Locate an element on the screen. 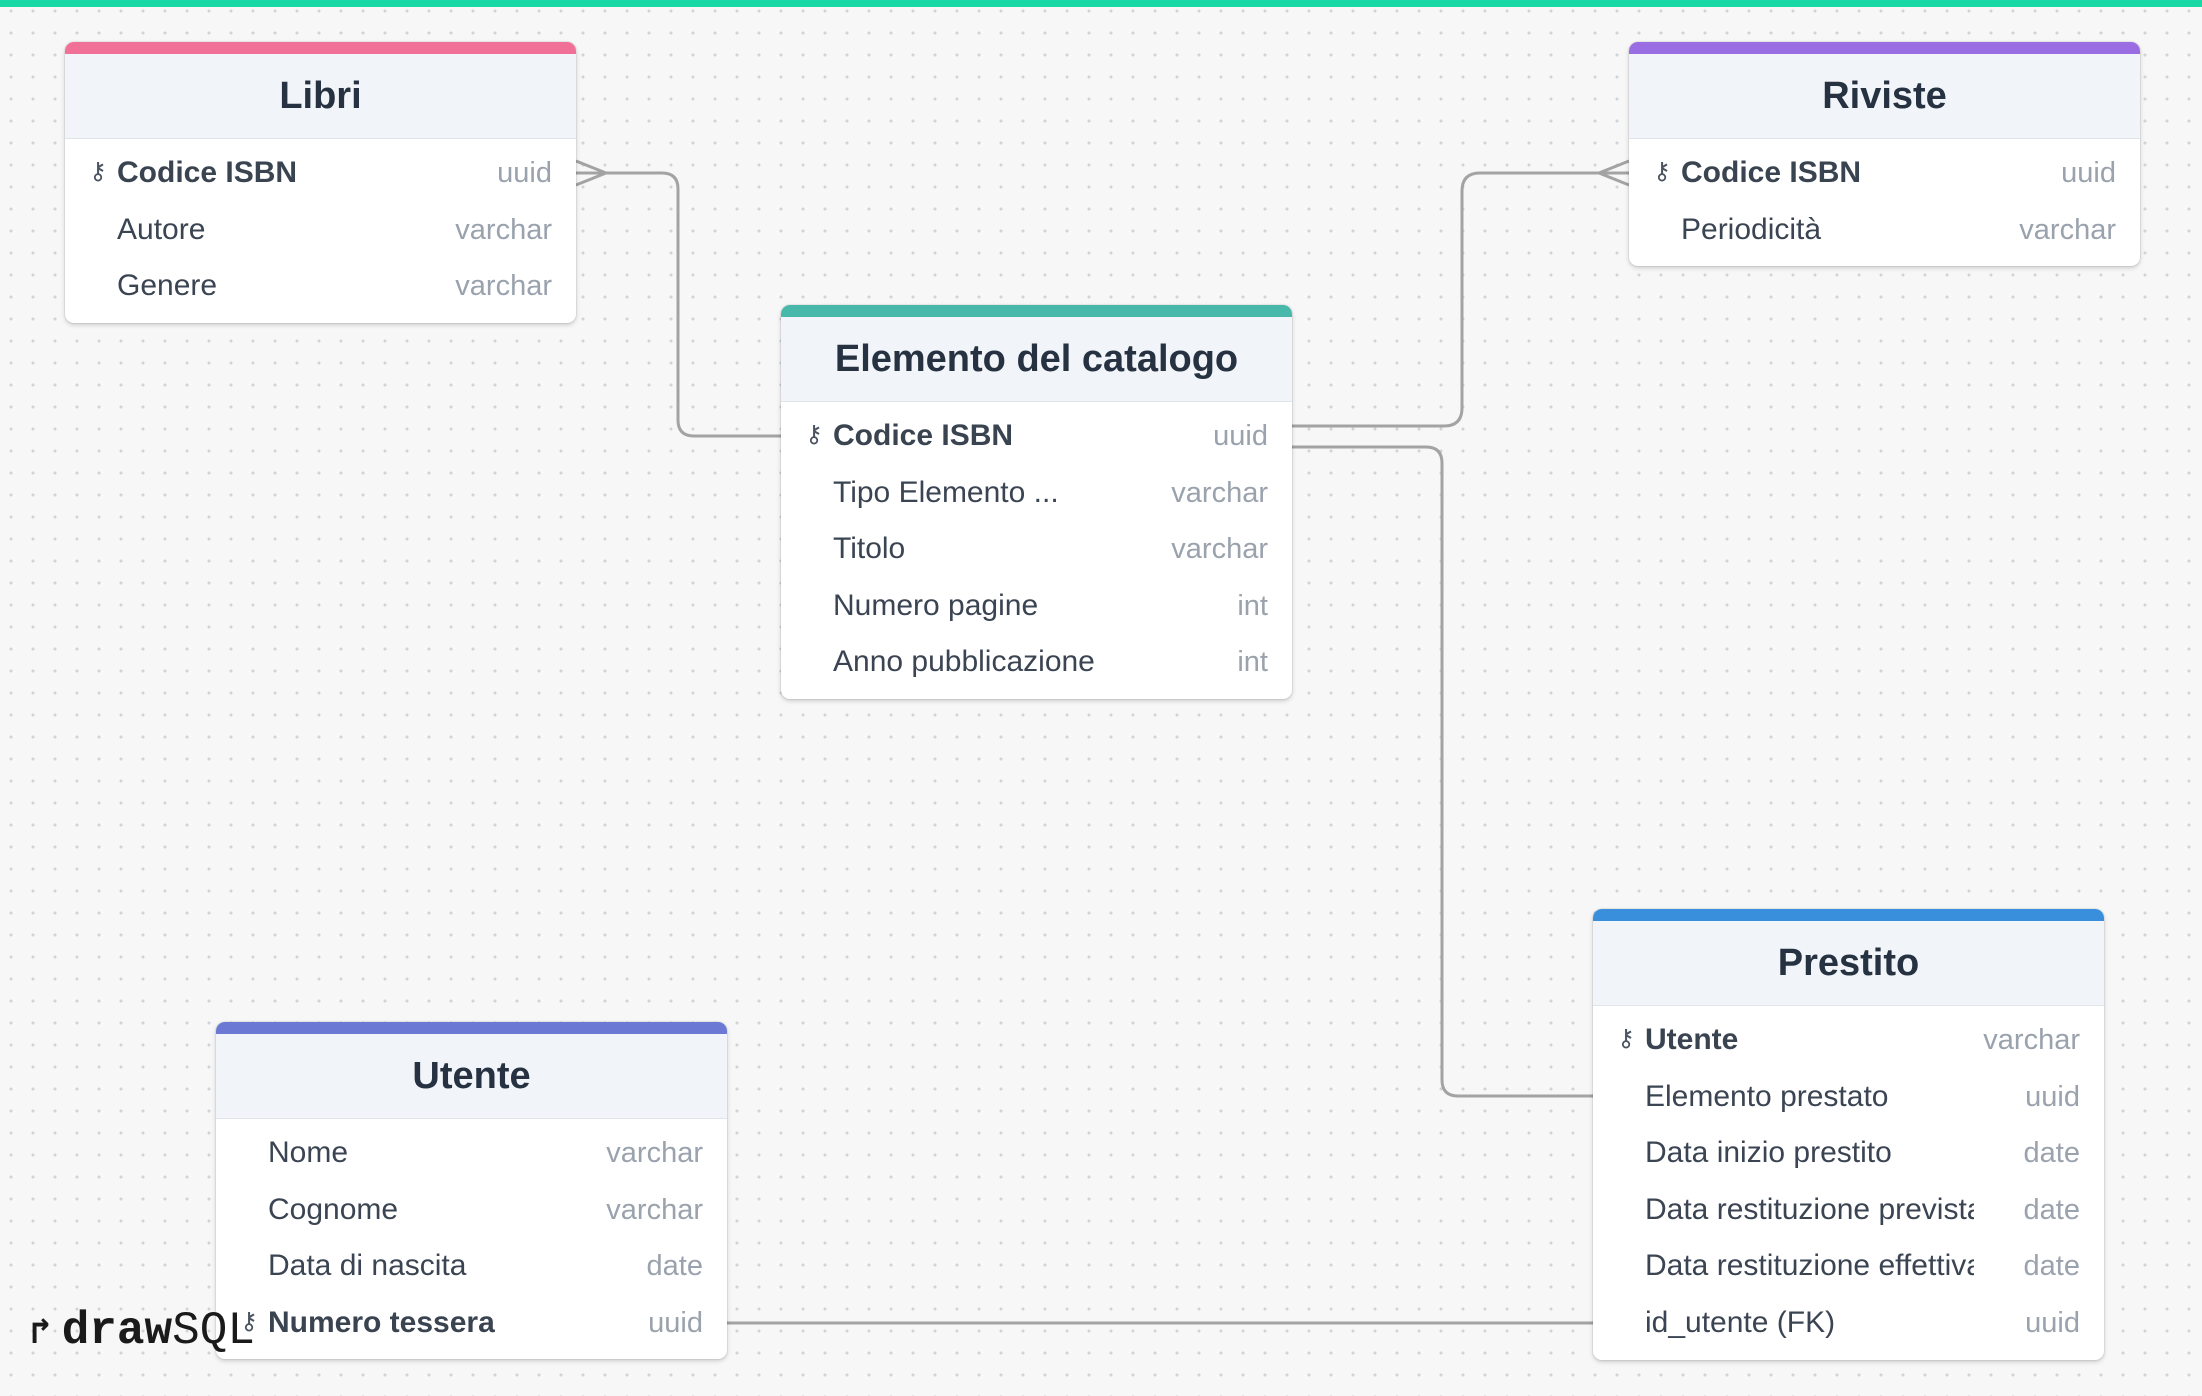  column-name: Numero tessera is located at coordinates (381, 1322).